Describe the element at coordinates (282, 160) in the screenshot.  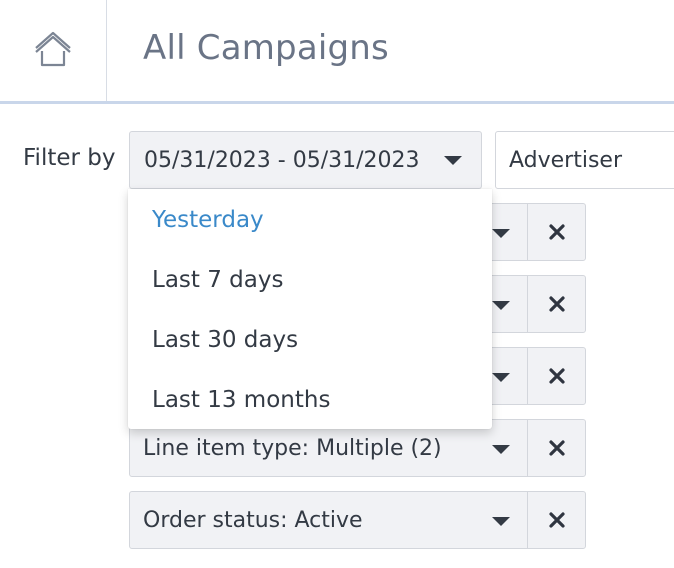
I see `date-range-value: 05/31/2023 - 05/31/2023` at that location.